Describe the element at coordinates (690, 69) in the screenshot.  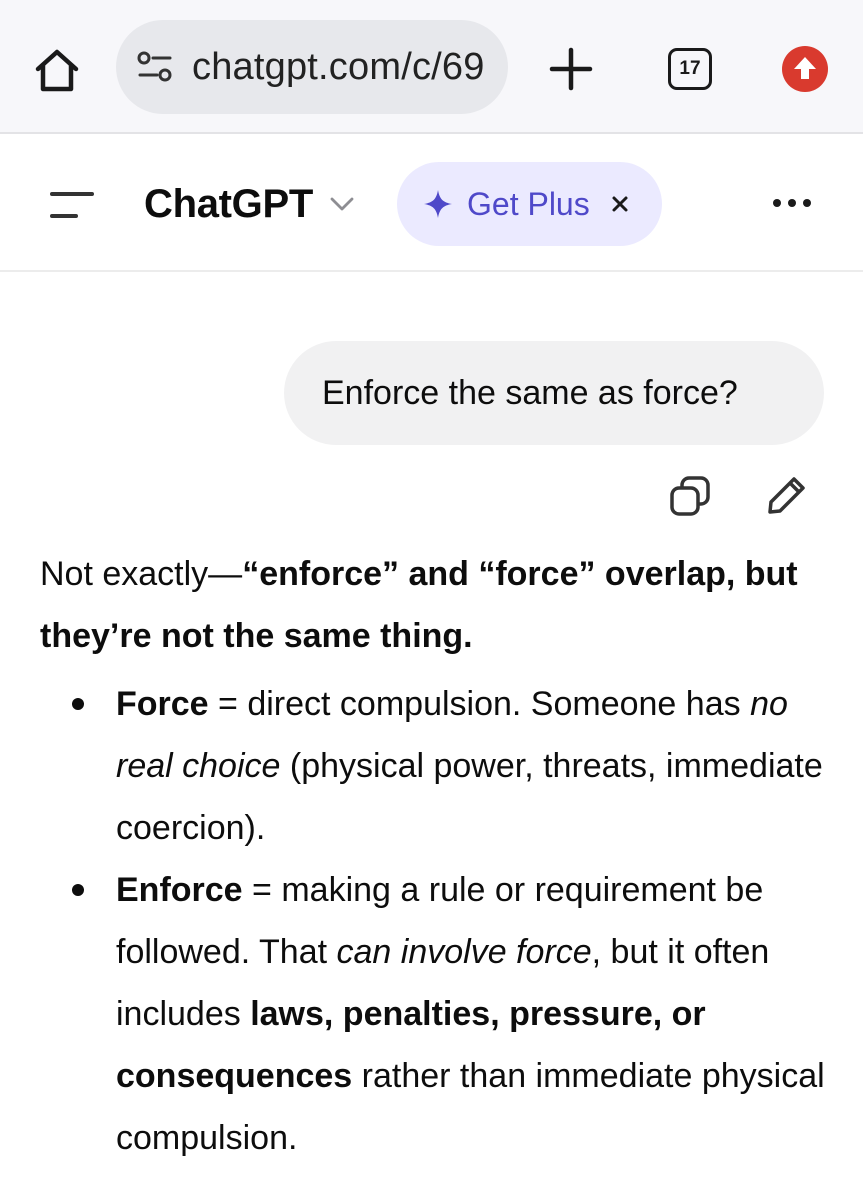
I see `tab-switcher-button: 17` at that location.